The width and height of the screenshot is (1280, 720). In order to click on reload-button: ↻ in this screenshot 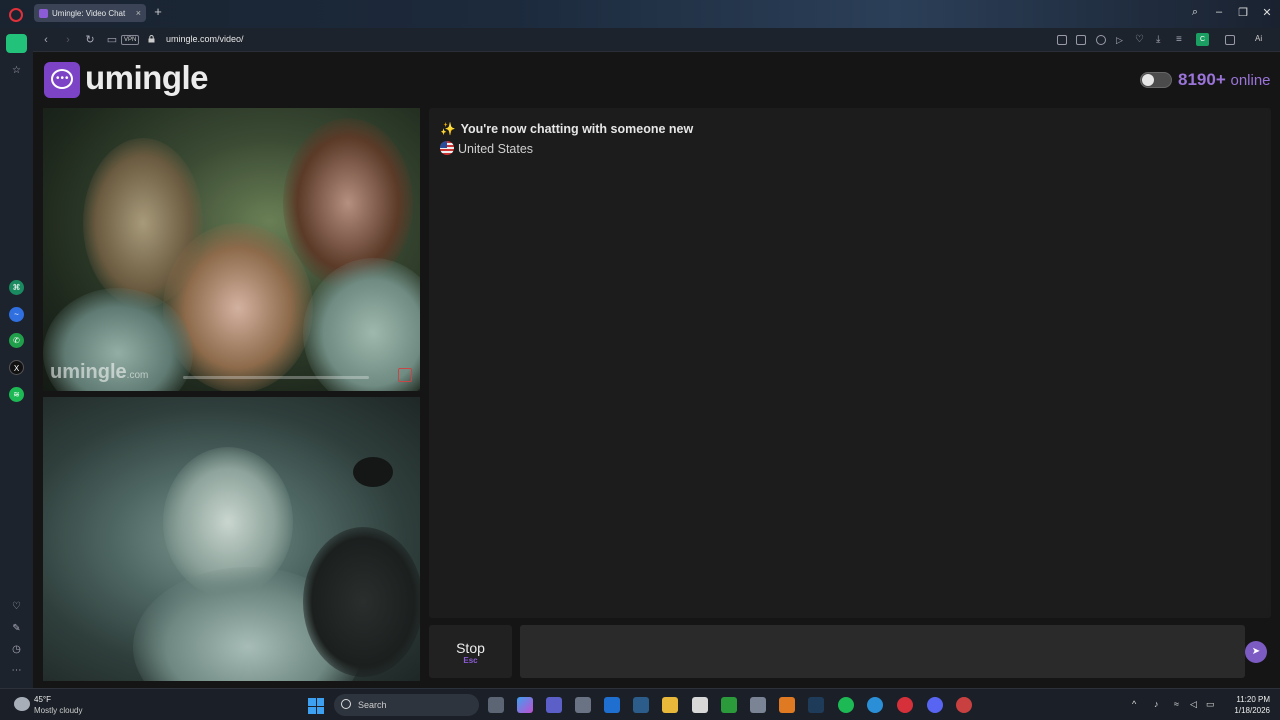, I will do `click(90, 40)`.